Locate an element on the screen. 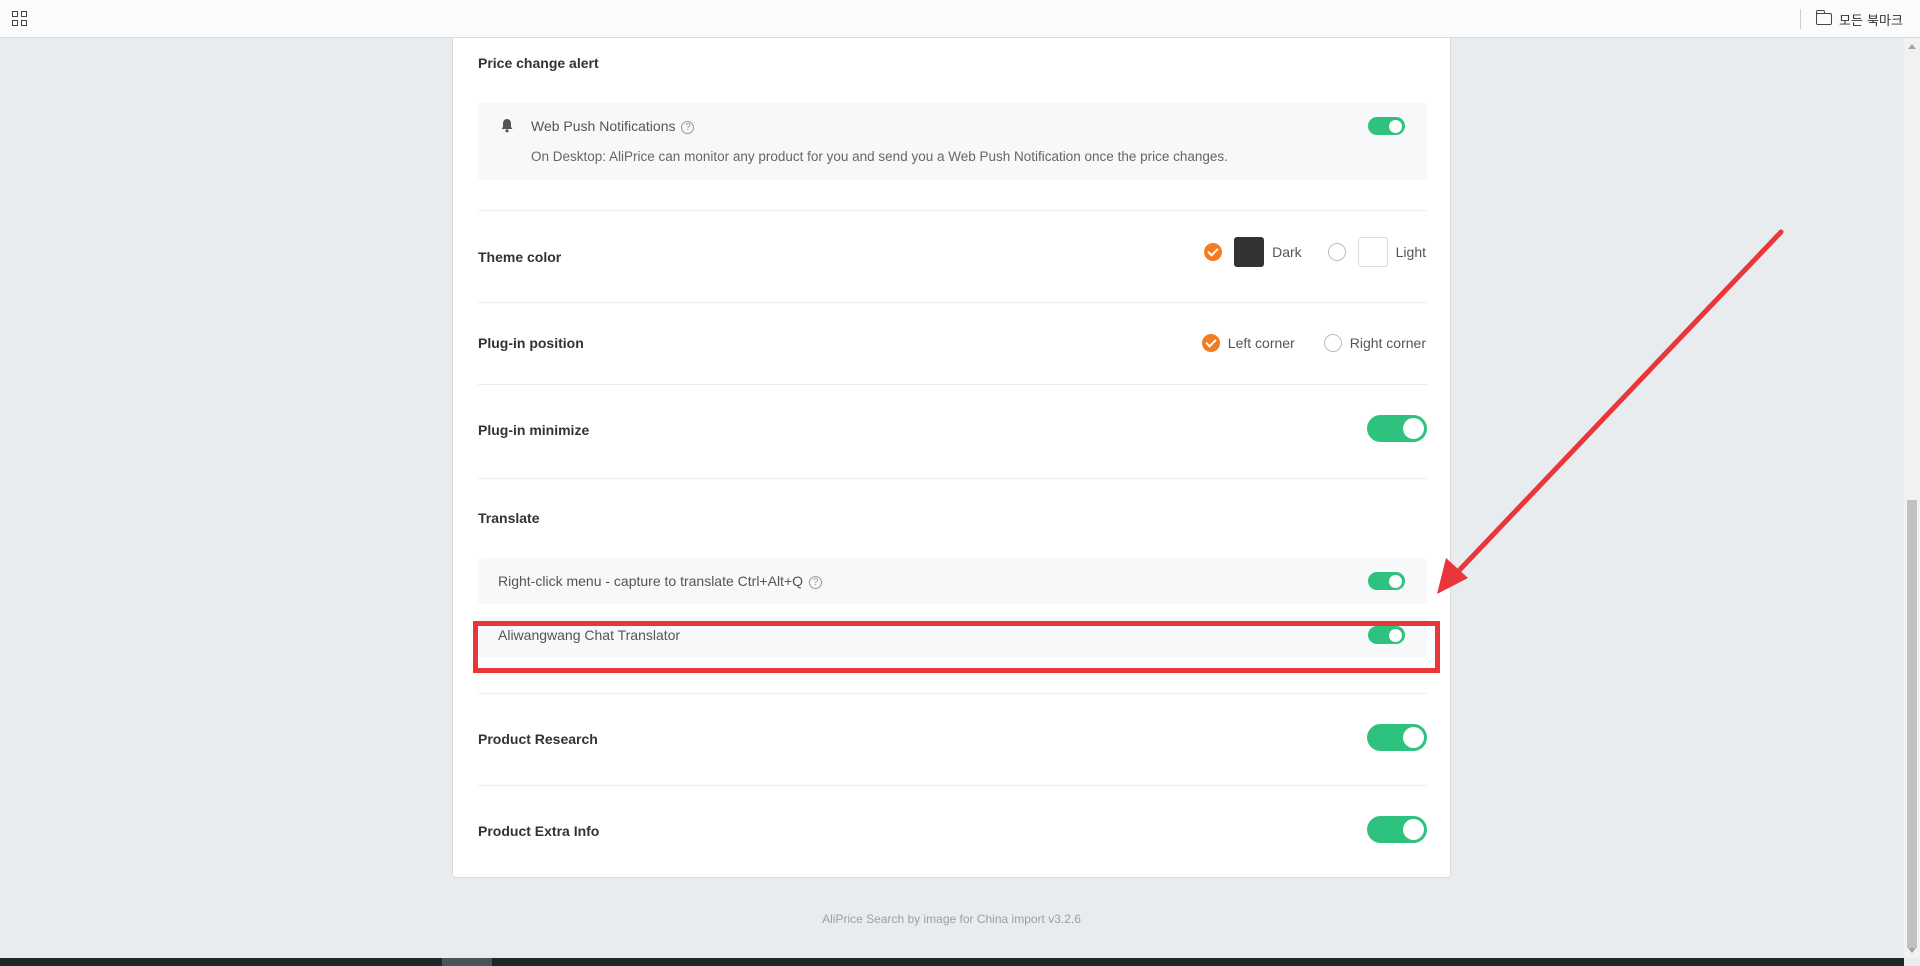  apps-grid-icon is located at coordinates (20, 19).